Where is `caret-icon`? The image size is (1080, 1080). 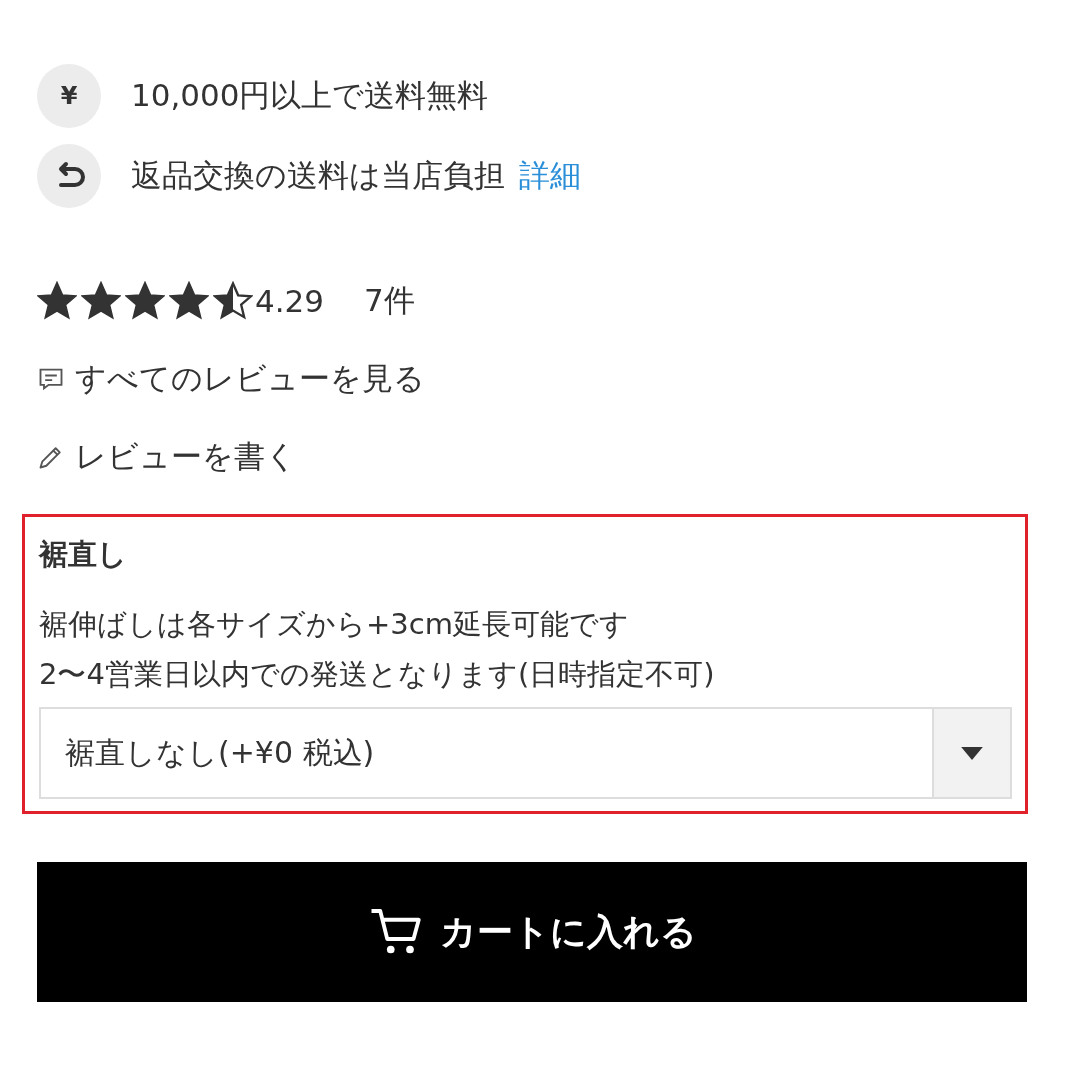 caret-icon is located at coordinates (972, 753).